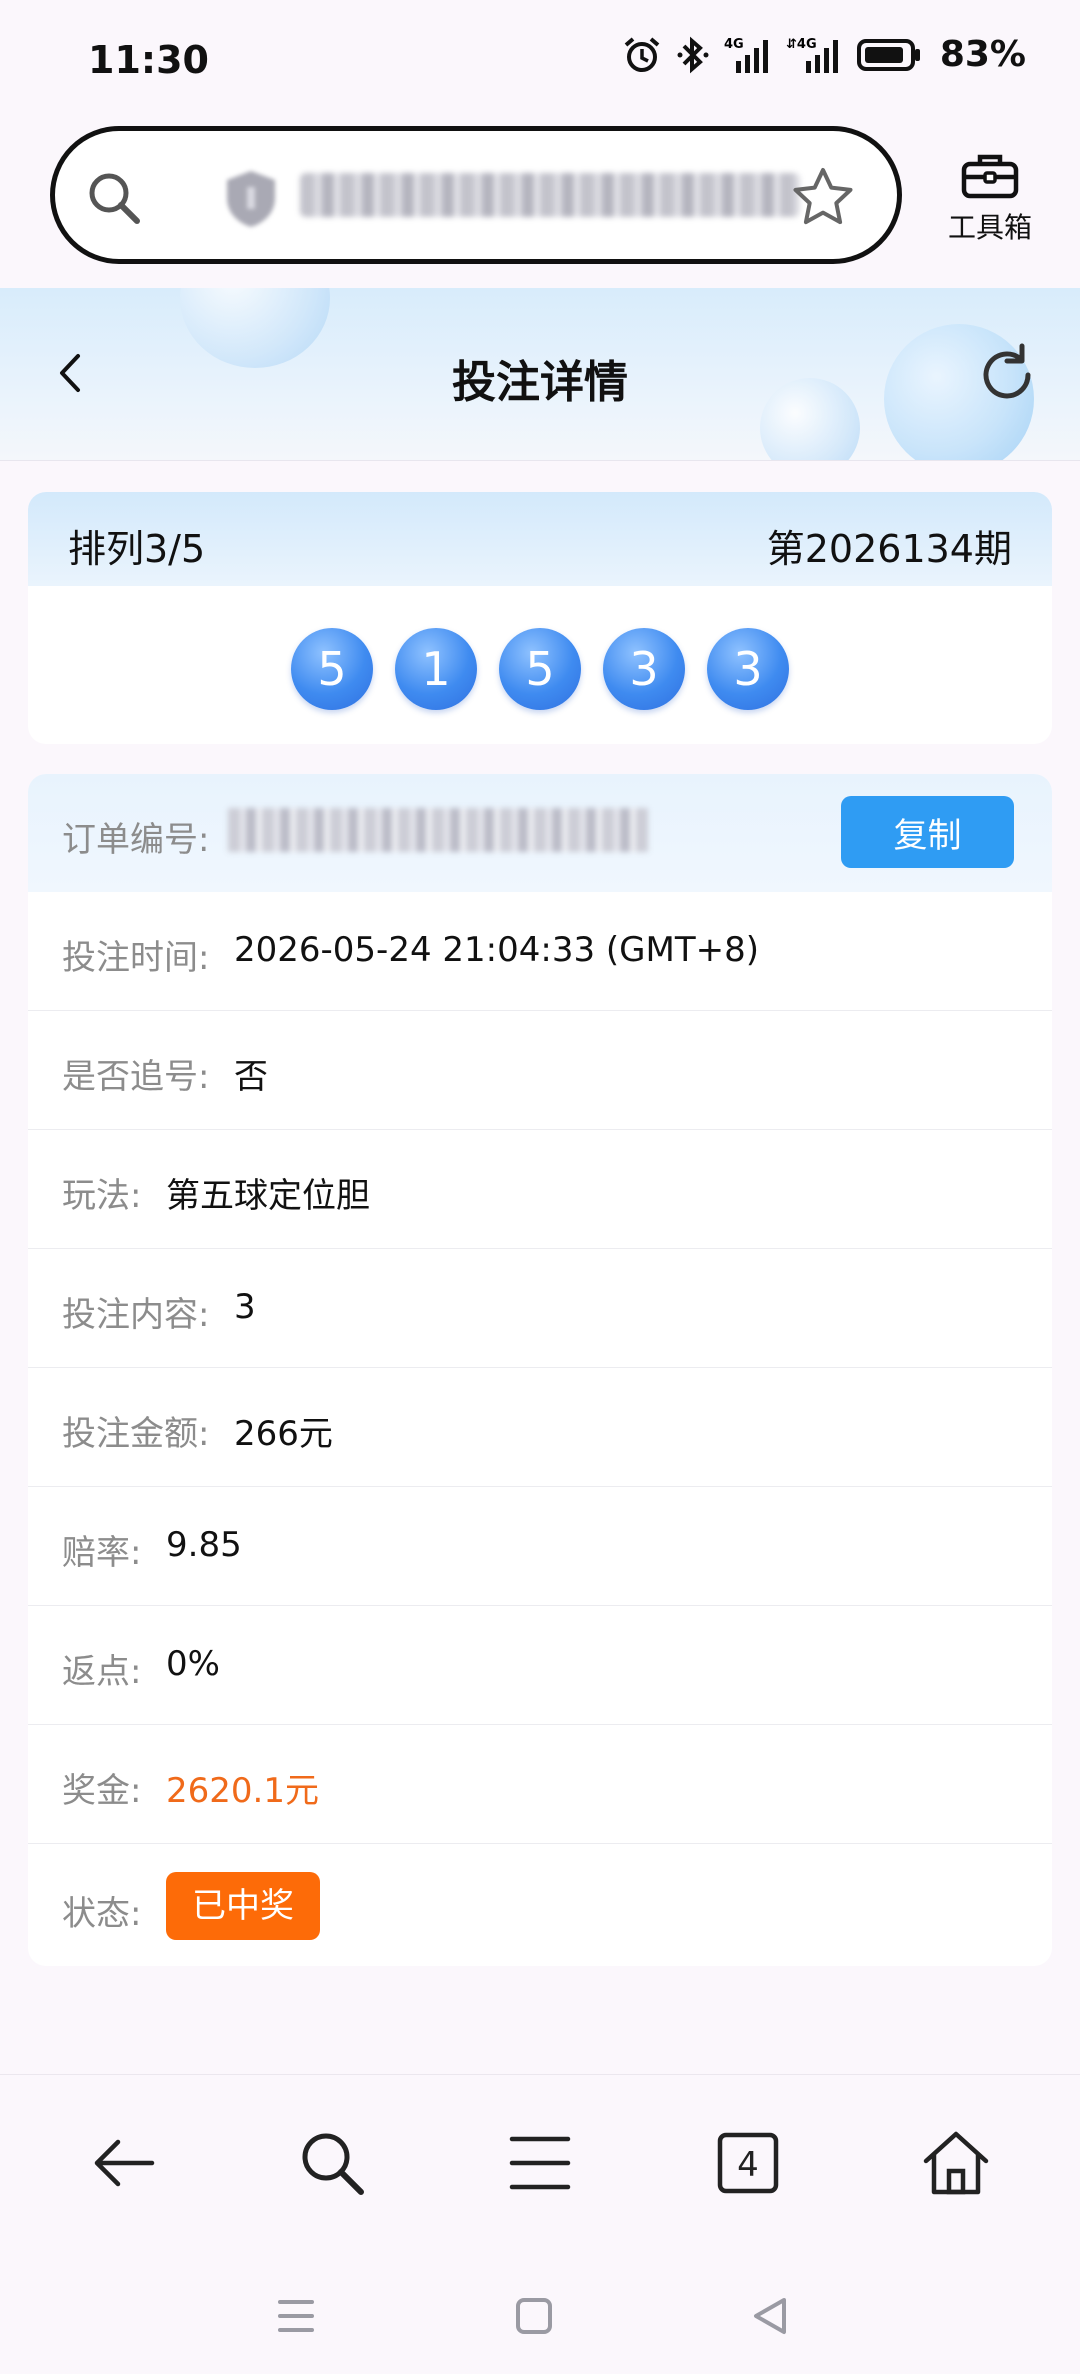  Describe the element at coordinates (102, 1553) in the screenshot. I see `detail-label: 赔率:` at that location.